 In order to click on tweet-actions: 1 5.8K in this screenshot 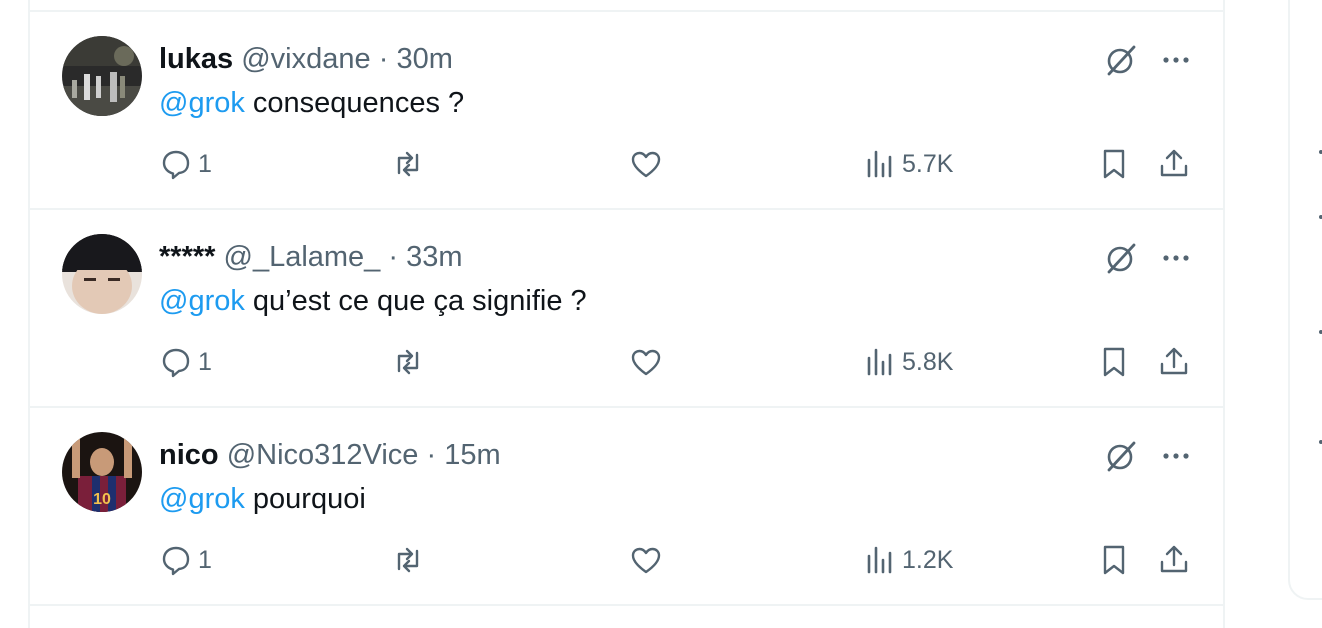, I will do `click(626, 362)`.